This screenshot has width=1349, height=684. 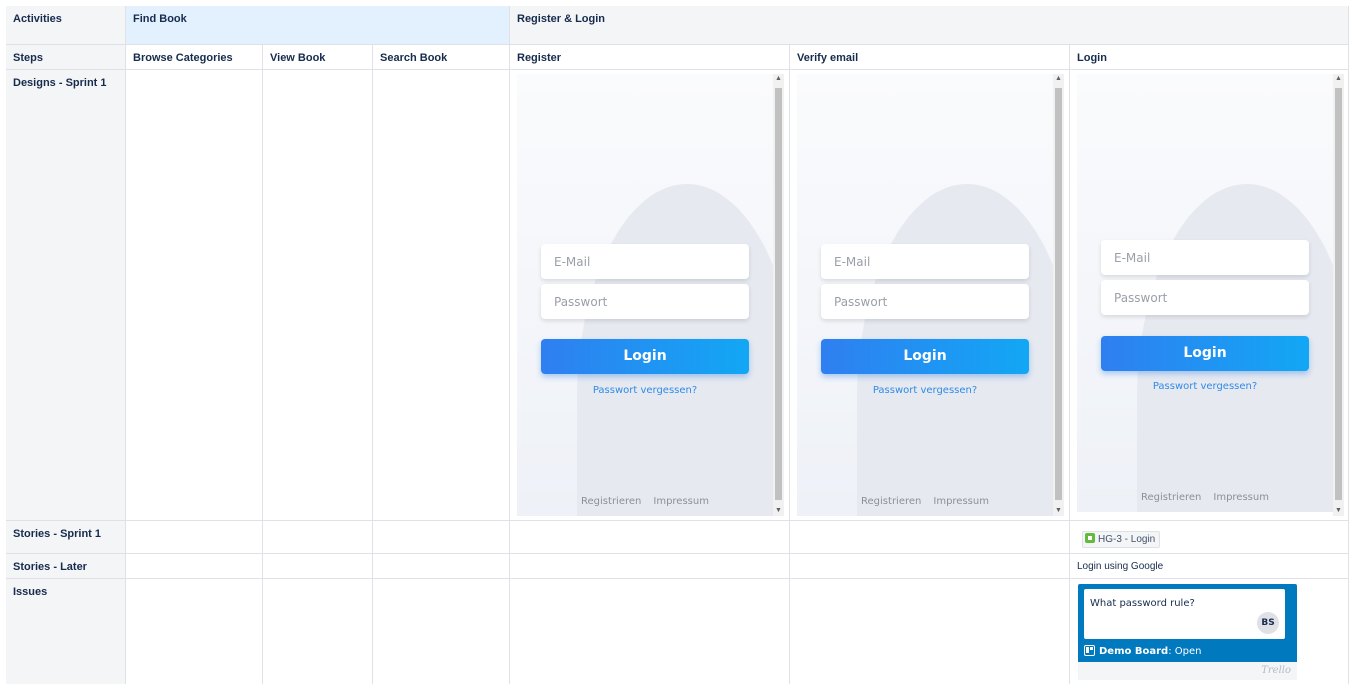 What do you see at coordinates (66, 537) in the screenshot?
I see `row-header-stories-sprint: Stories - Sprint 1` at bounding box center [66, 537].